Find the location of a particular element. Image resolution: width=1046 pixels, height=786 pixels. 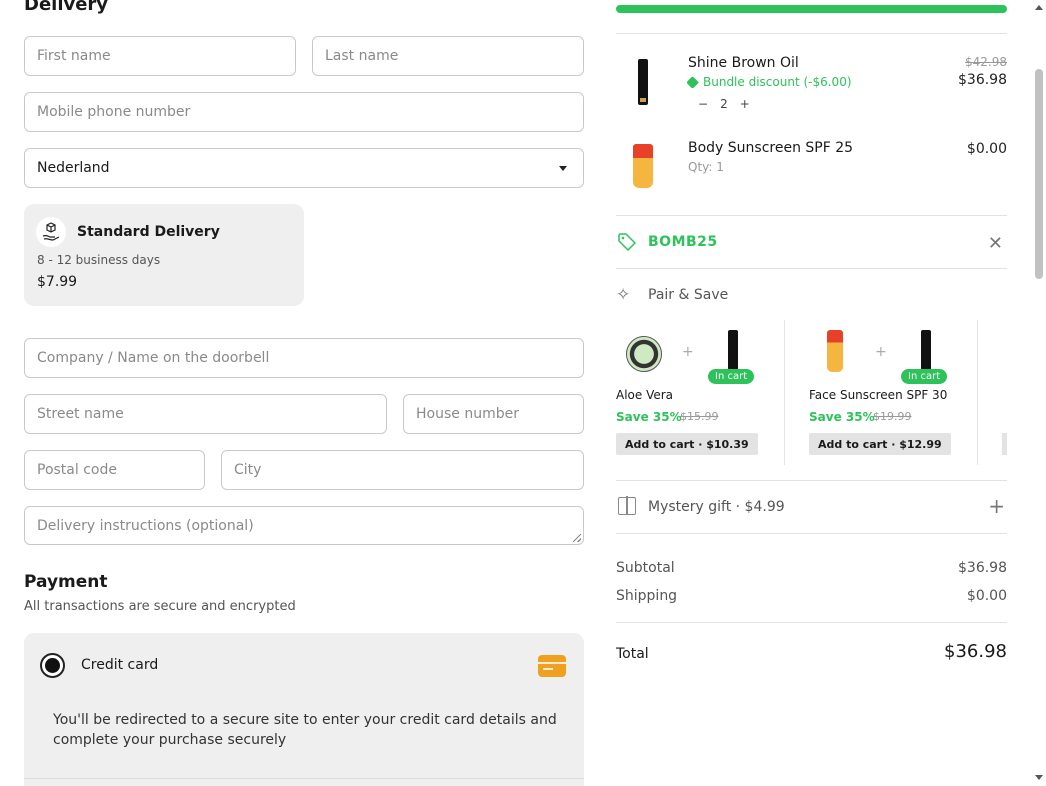

payment-heading: Payment is located at coordinates (66, 582).